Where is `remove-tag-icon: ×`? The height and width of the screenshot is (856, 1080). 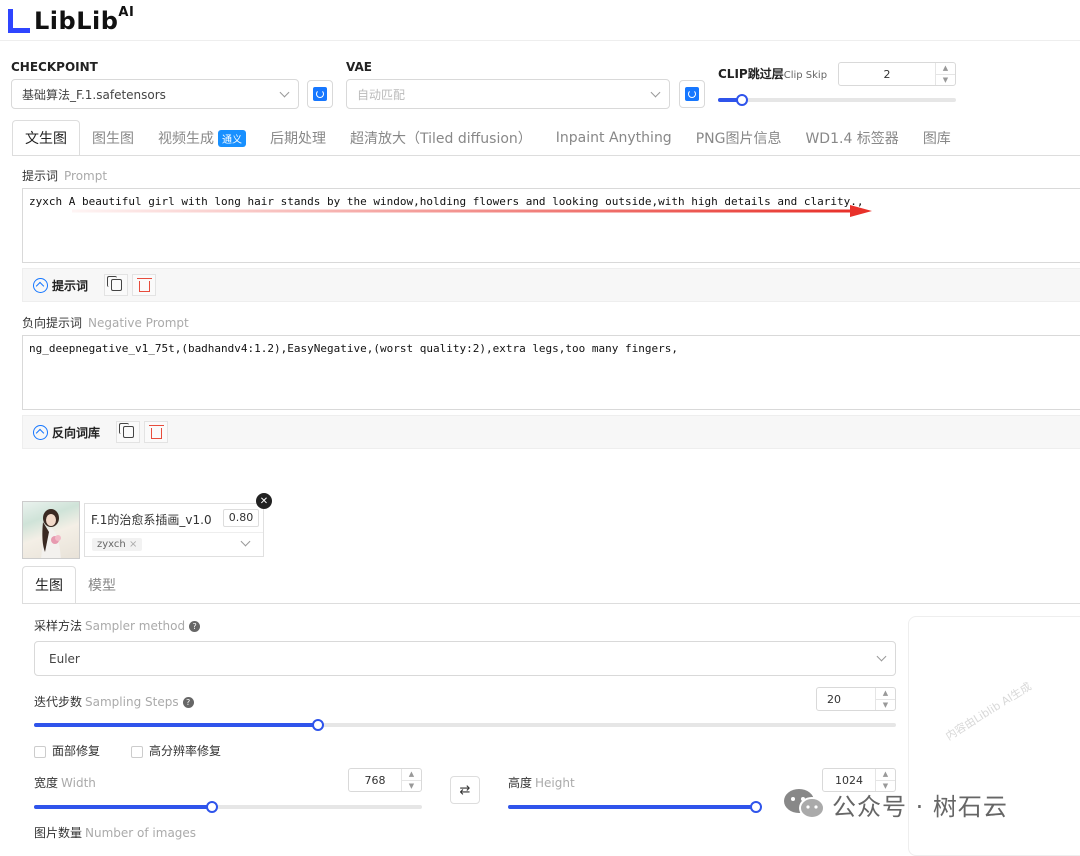 remove-tag-icon: × is located at coordinates (133, 544).